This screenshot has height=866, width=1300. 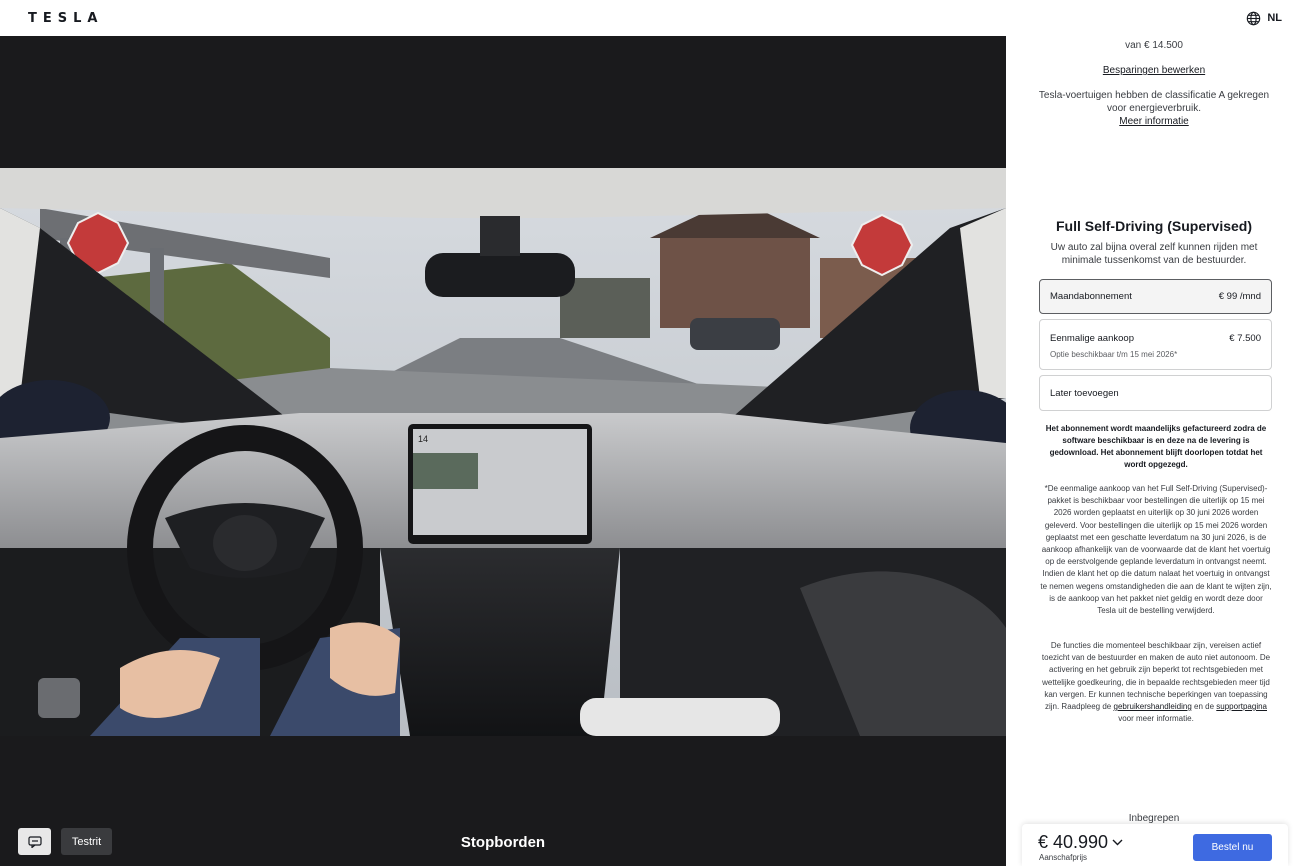 I want to click on fsd-title: Full Self-Driving (Supervised), so click(x=1154, y=226).